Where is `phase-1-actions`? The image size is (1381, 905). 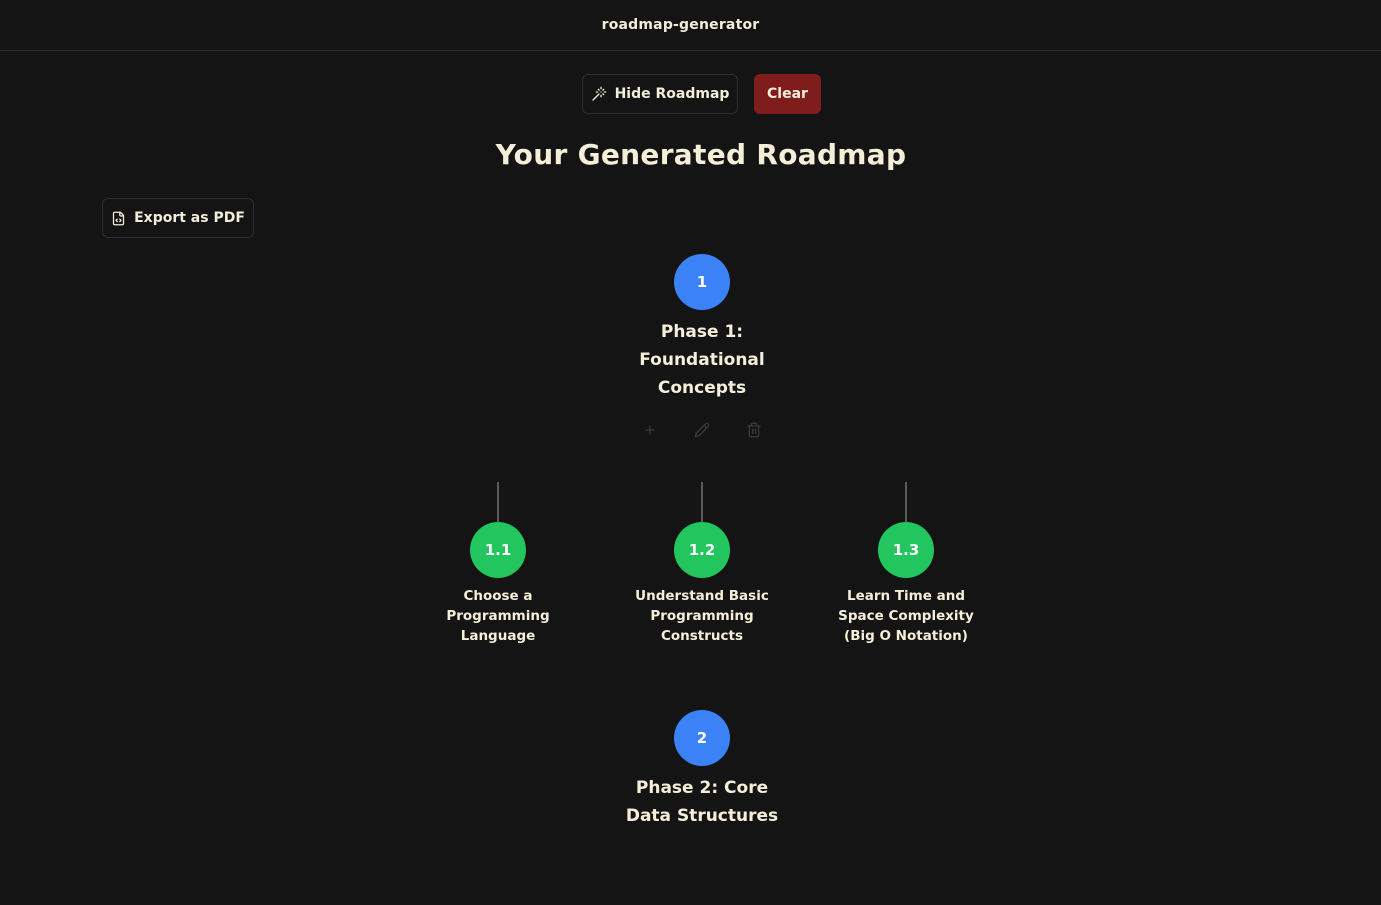 phase-1-actions is located at coordinates (702, 430).